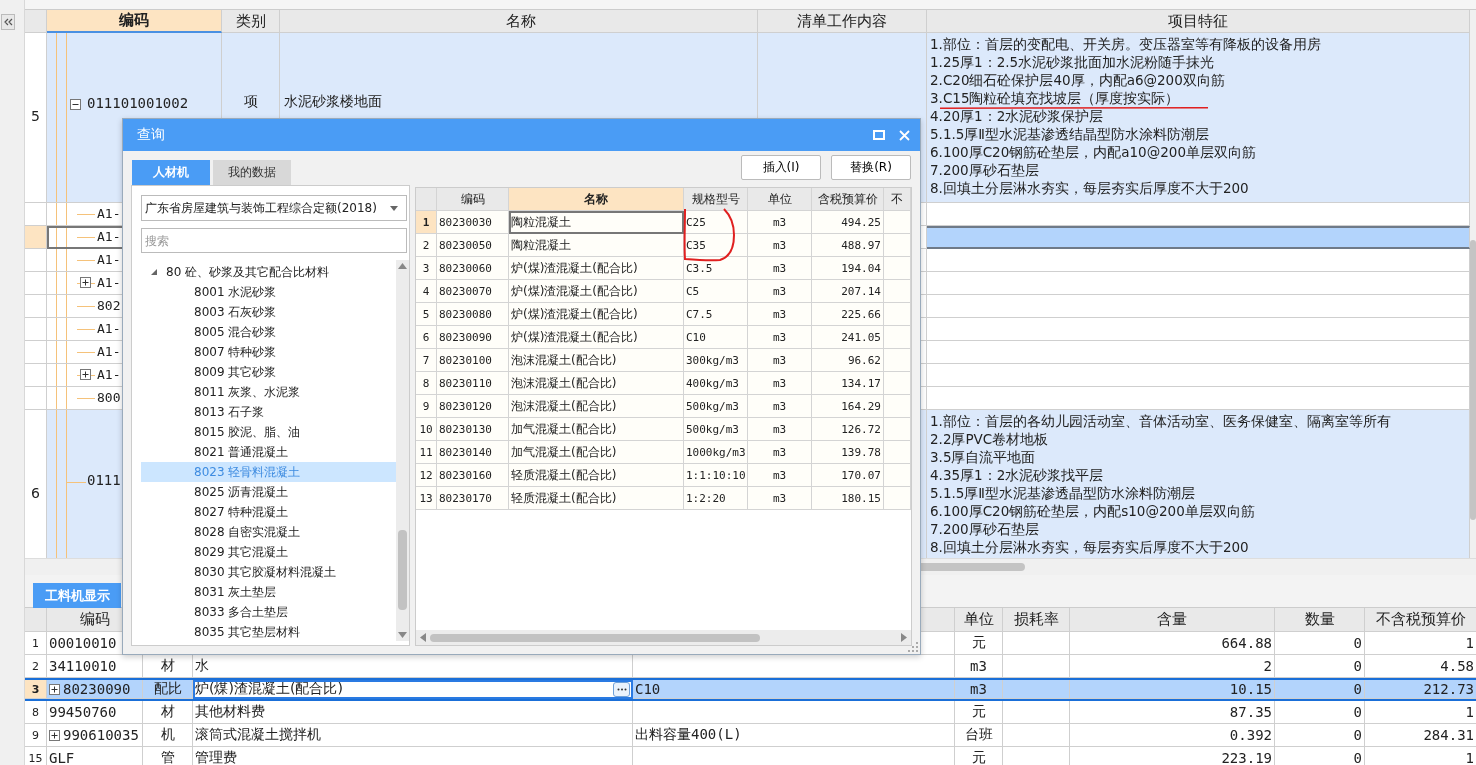  What do you see at coordinates (1072, 62) in the screenshot?
I see `feature-line: 1.25厚1：2.5水泥砂浆批面加水泥粉随手抹光` at bounding box center [1072, 62].